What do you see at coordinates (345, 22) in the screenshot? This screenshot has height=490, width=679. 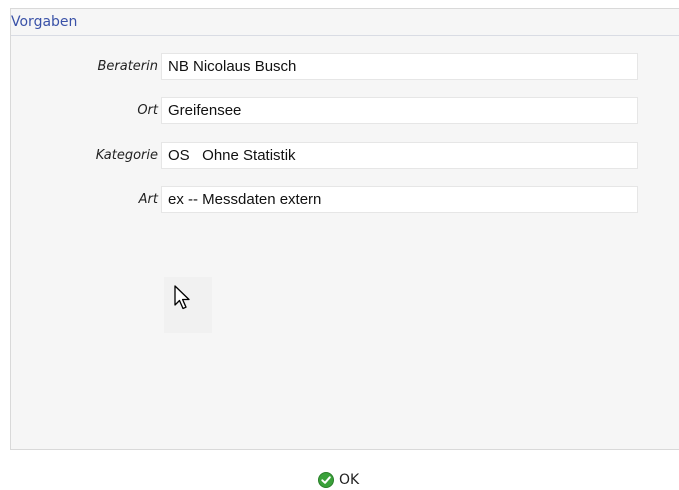 I see `panel-header: Vorgaben` at bounding box center [345, 22].